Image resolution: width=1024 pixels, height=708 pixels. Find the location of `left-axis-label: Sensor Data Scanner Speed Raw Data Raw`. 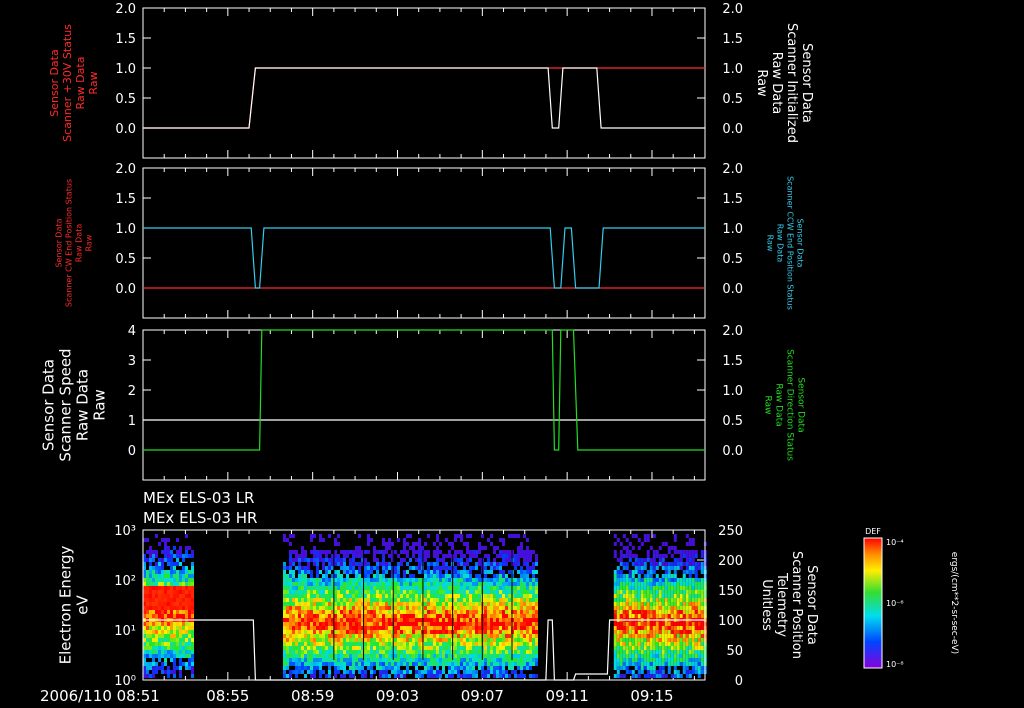

left-axis-label: Sensor Data Scanner Speed Raw Data Raw is located at coordinates (74, 404).